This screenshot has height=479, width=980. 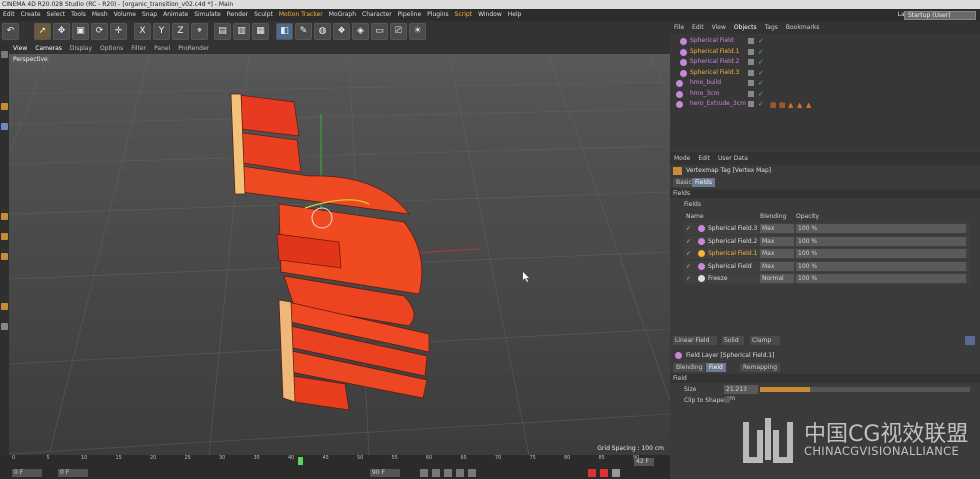 I want to click on texture-mode-icon, so click(x=4, y=126).